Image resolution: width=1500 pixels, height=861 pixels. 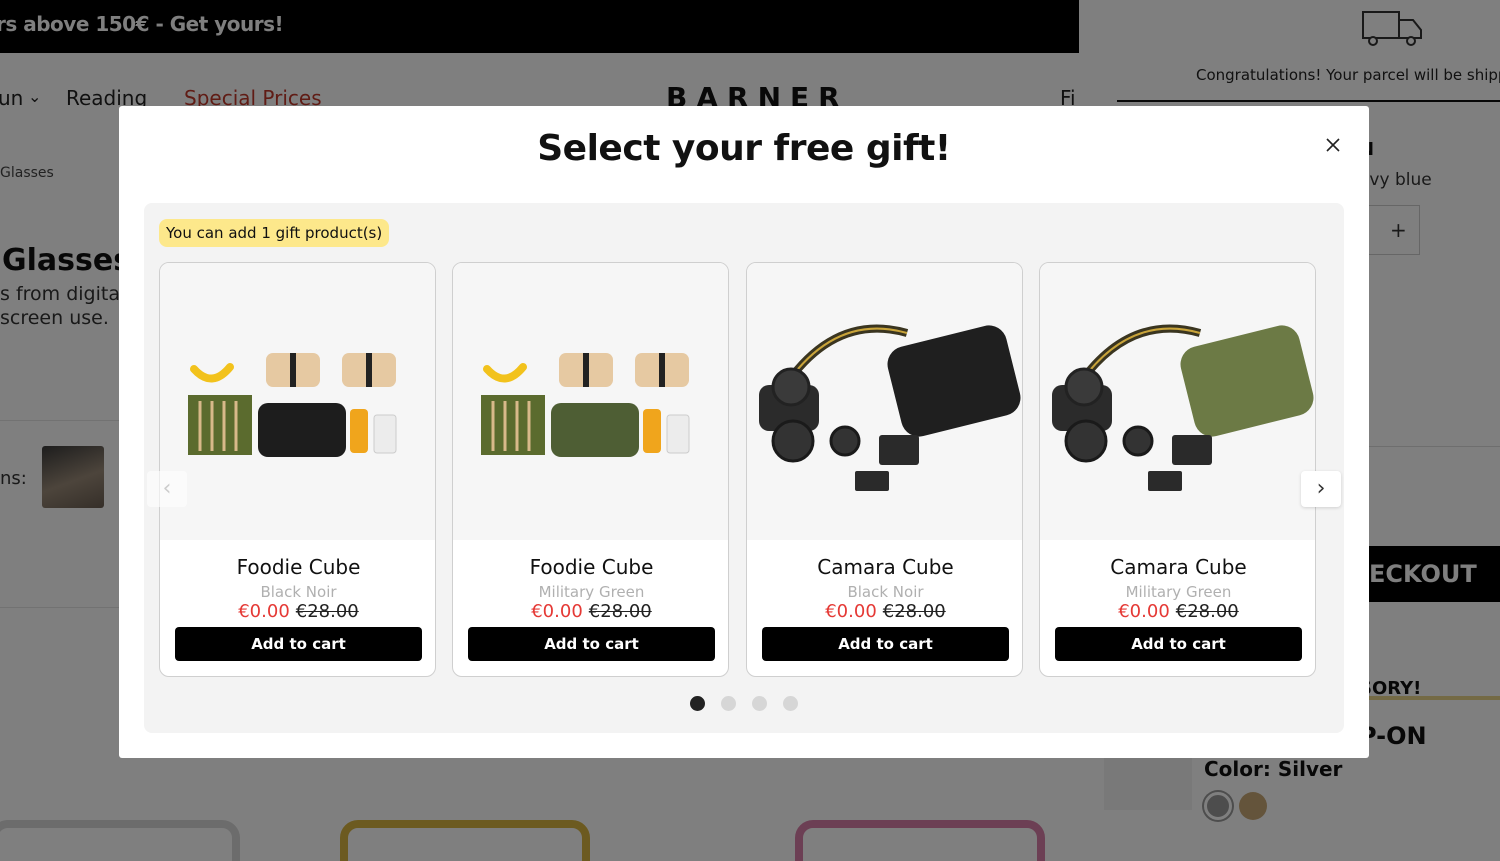 I want to click on gift-count-badge: You can add 1 gift product(s), so click(x=274, y=233).